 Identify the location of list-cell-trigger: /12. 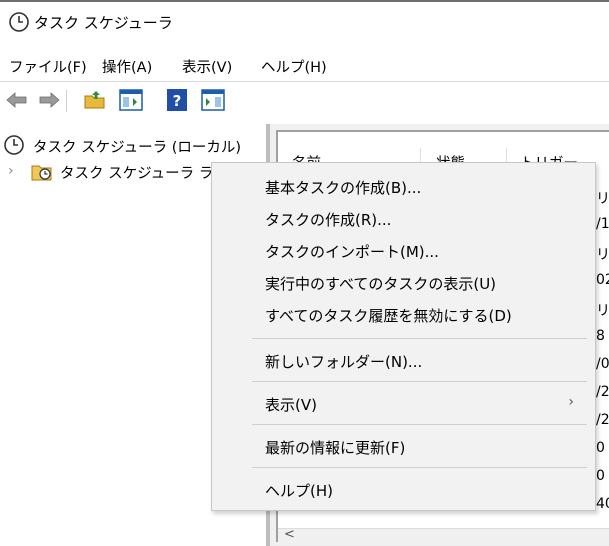
(602, 224).